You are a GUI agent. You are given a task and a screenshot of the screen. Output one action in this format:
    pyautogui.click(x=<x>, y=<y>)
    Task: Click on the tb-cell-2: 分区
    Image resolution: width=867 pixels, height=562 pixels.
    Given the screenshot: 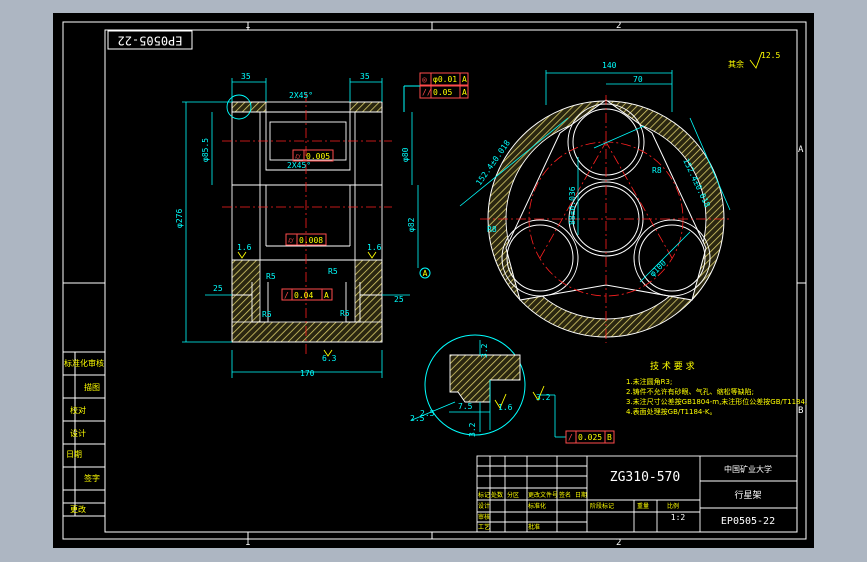 What is the action you would take?
    pyautogui.click(x=513, y=495)
    